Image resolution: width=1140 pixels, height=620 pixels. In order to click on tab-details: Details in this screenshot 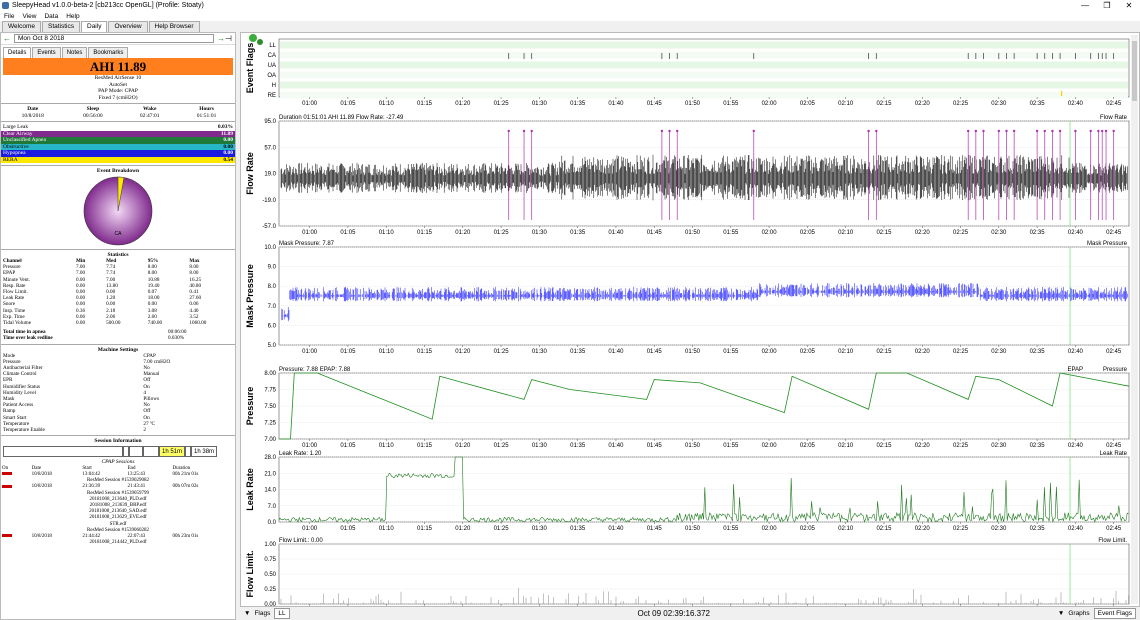, I will do `click(17, 52)`.